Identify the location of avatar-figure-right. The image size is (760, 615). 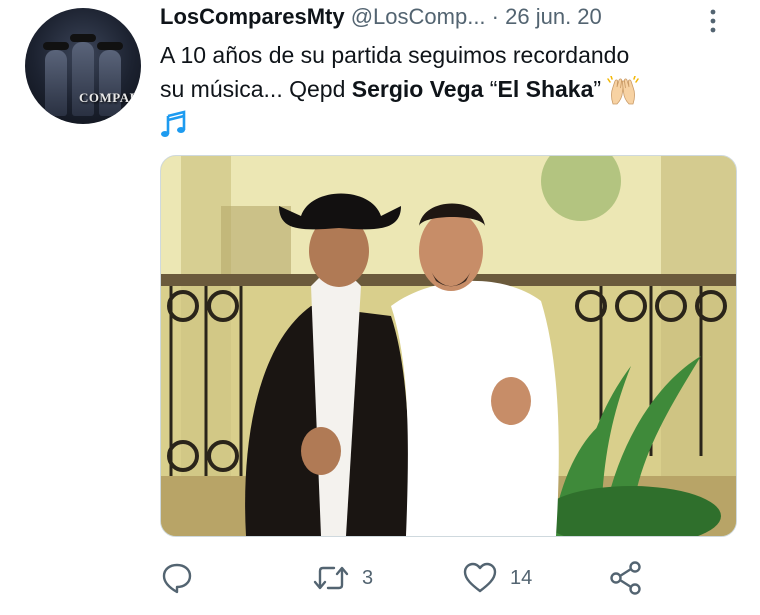
(110, 83).